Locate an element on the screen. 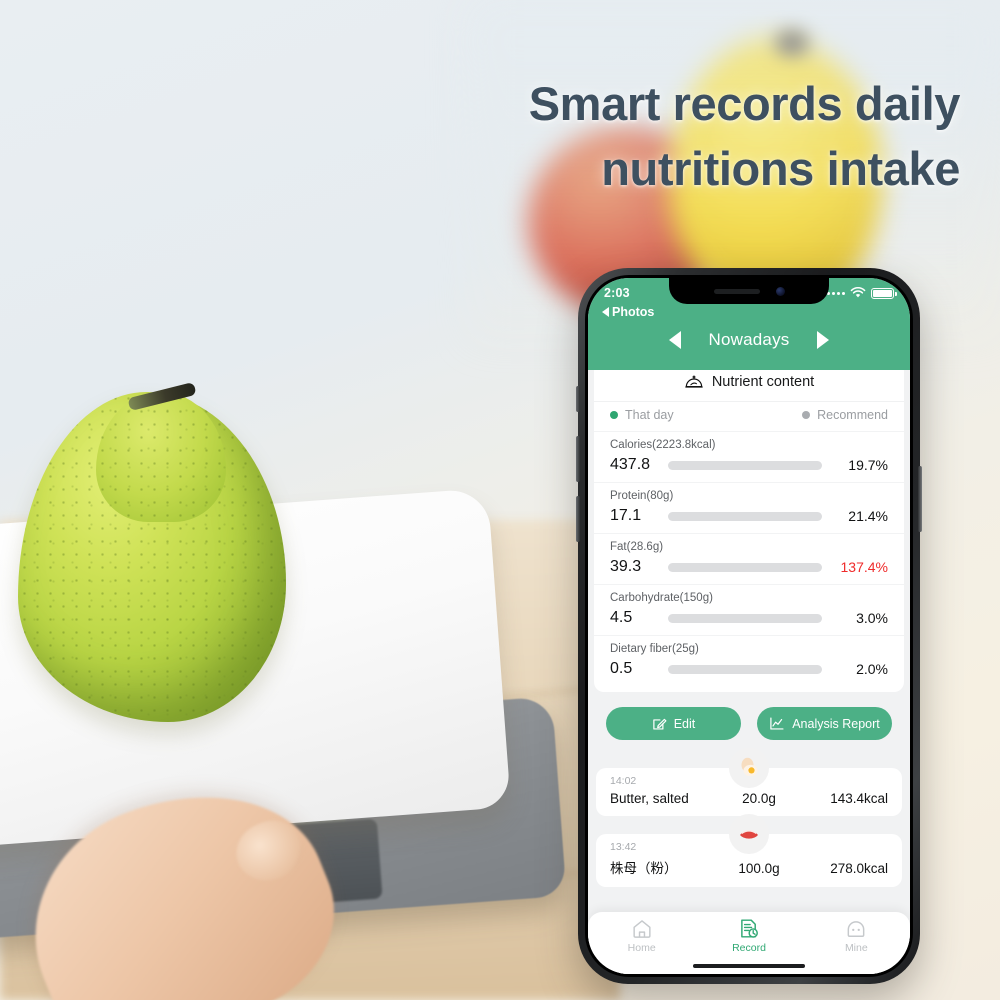  nutrient-value: 17.1 is located at coordinates (626, 515).